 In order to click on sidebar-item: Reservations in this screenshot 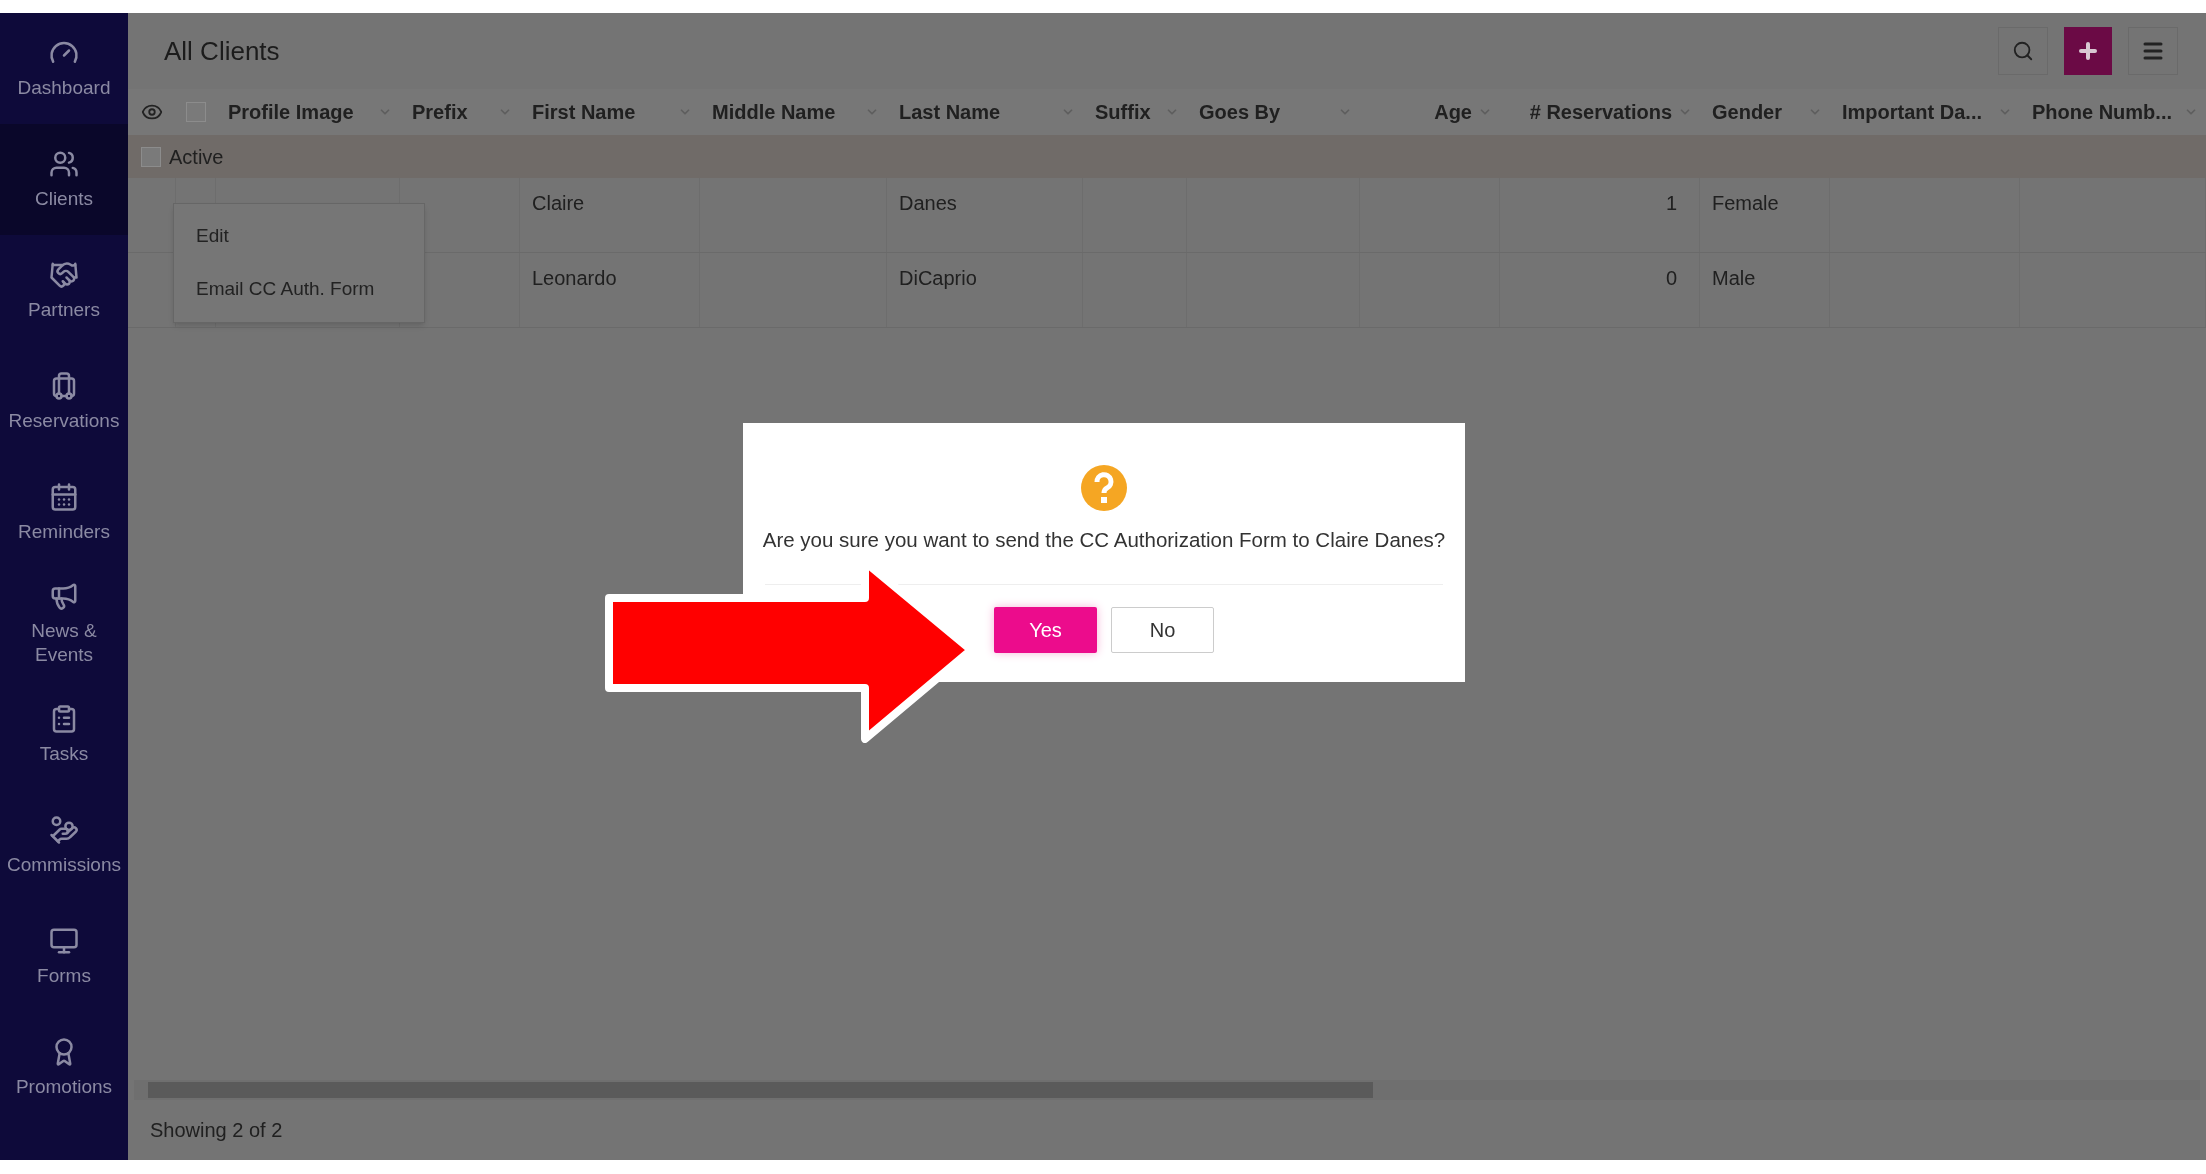, I will do `click(64, 401)`.